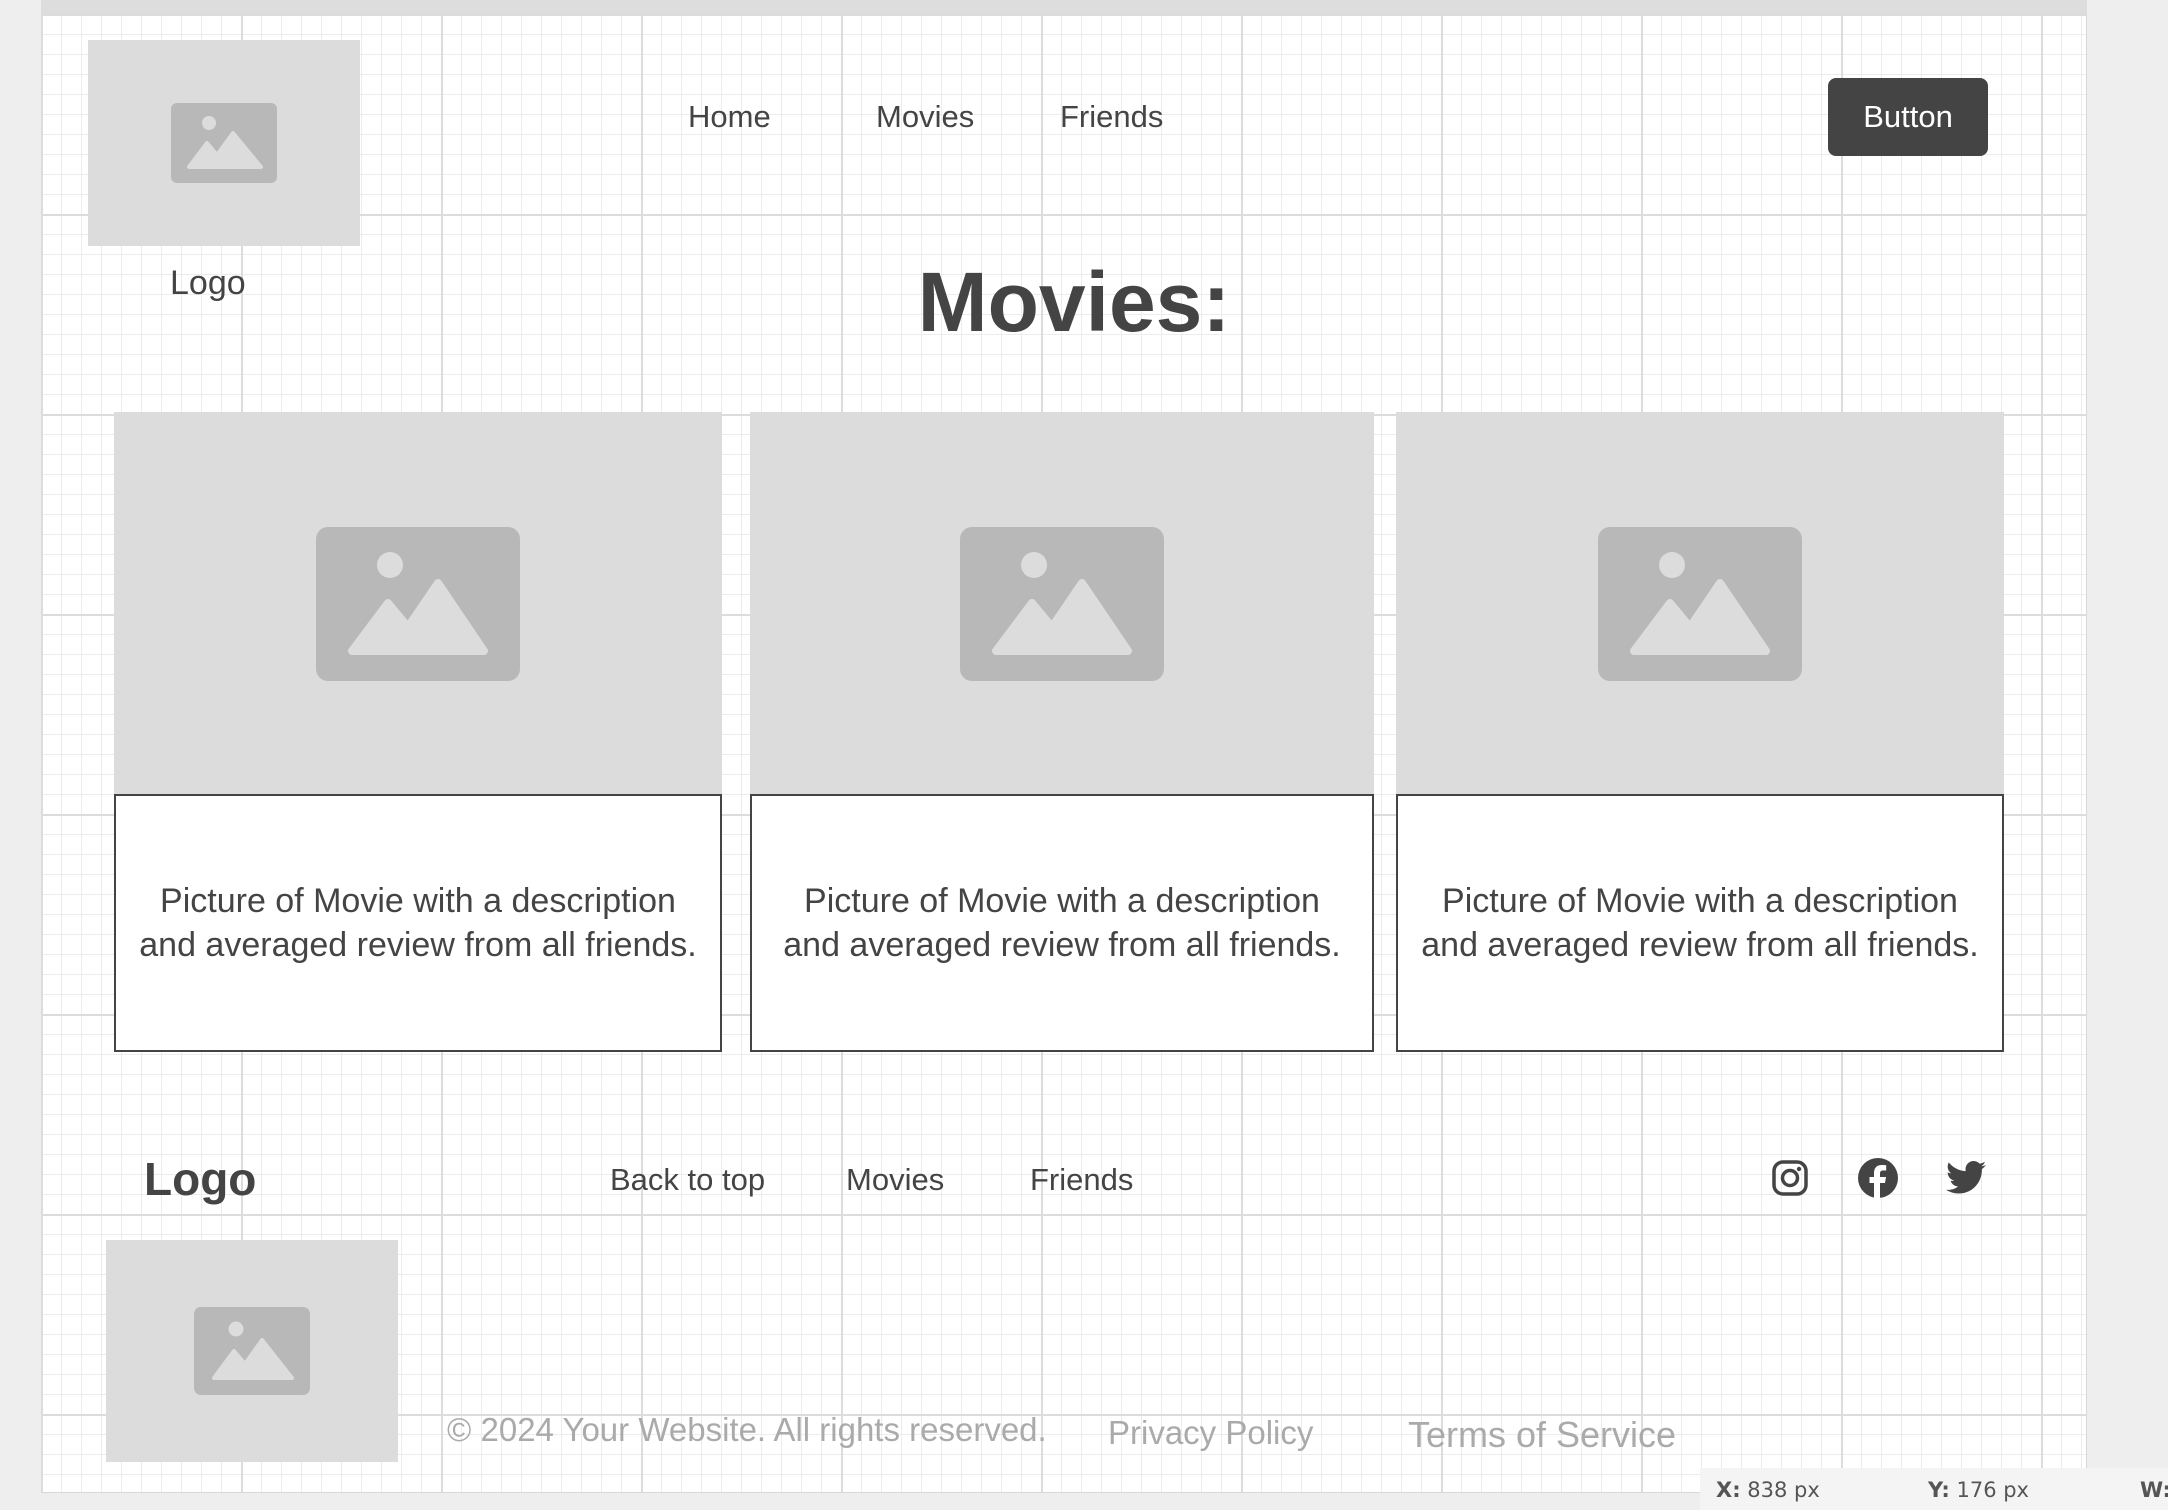  I want to click on header-button: Button, so click(1908, 117).